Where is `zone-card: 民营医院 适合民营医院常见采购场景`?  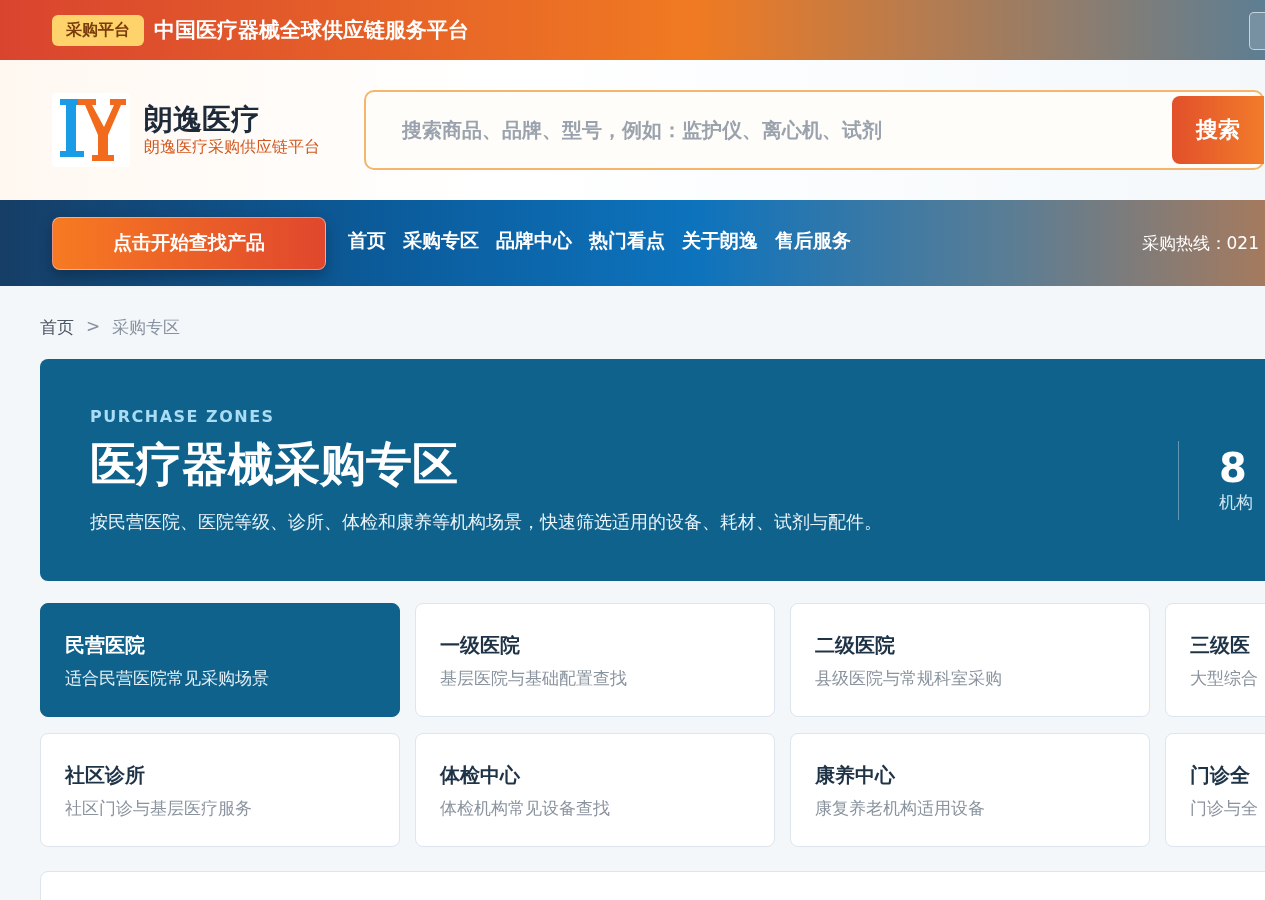 zone-card: 民营医院 适合民营医院常见采购场景 is located at coordinates (220, 660).